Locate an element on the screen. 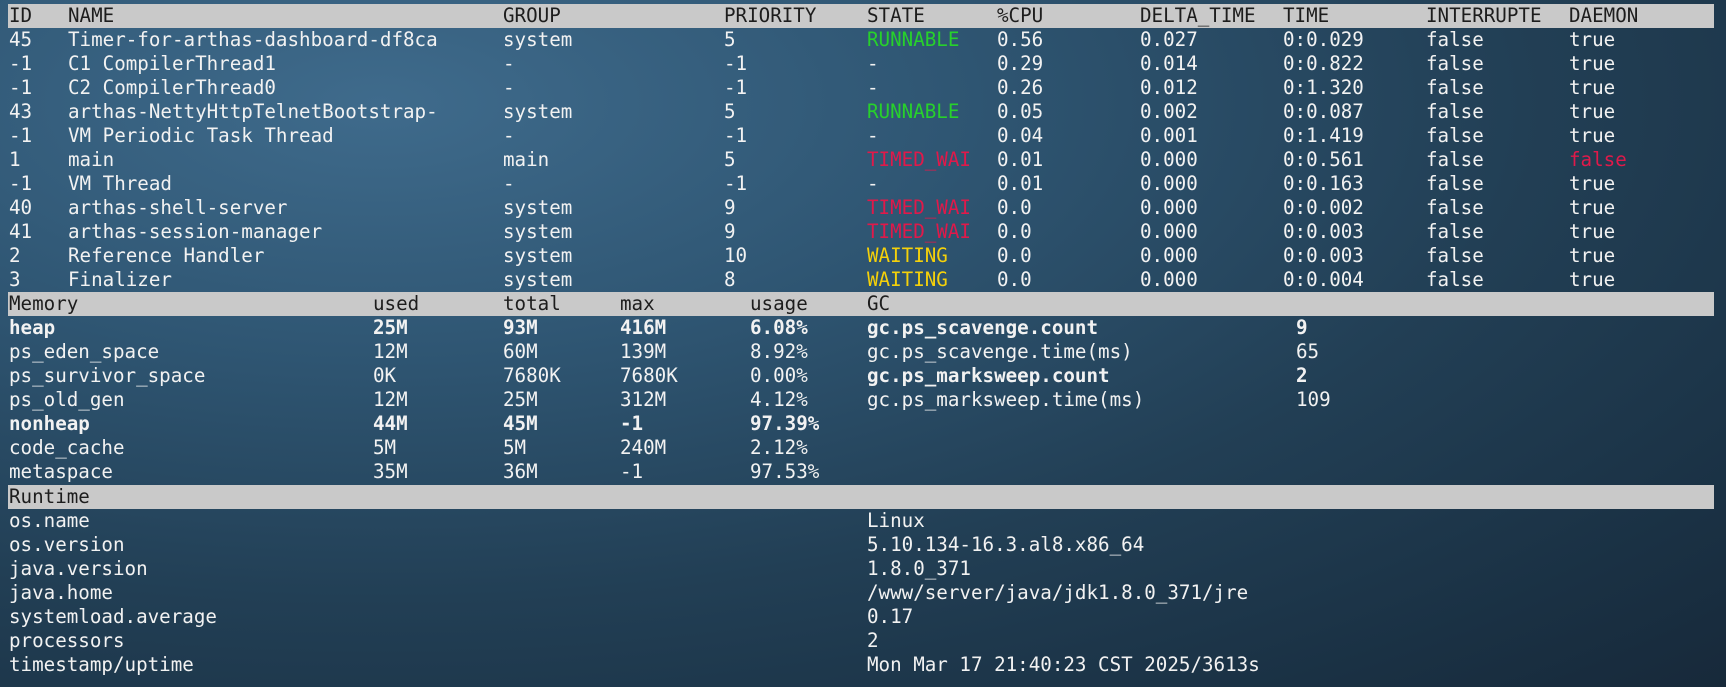  col-header-delta-time: DELTA_TIME is located at coordinates (1198, 15).